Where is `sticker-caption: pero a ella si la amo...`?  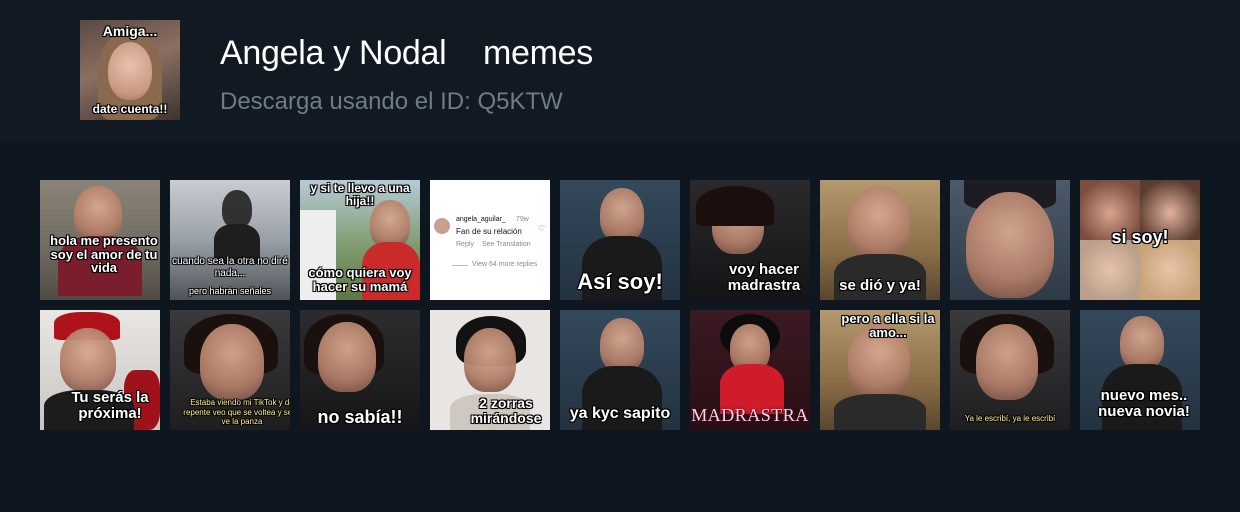
sticker-caption: pero a ella si la amo... is located at coordinates (888, 325).